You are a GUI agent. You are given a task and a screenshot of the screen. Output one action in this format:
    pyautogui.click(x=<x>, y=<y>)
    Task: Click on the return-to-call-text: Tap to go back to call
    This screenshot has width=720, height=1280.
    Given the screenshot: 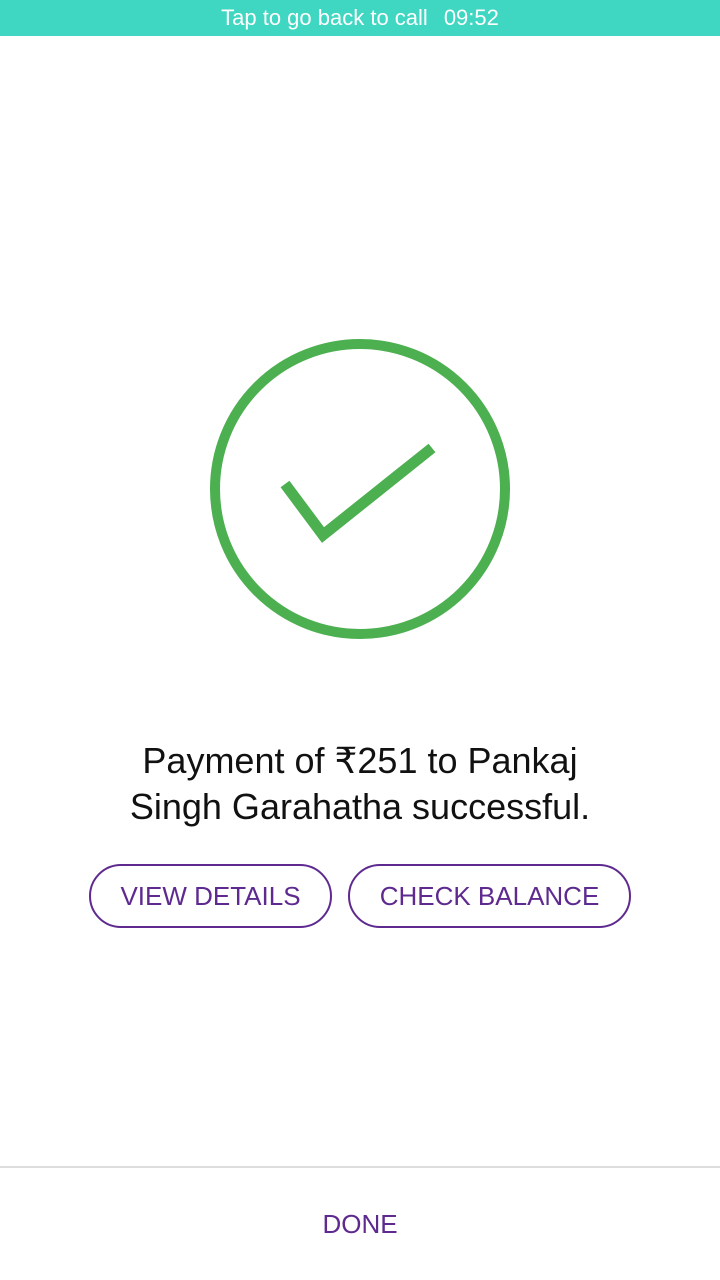 What is the action you would take?
    pyautogui.click(x=324, y=17)
    